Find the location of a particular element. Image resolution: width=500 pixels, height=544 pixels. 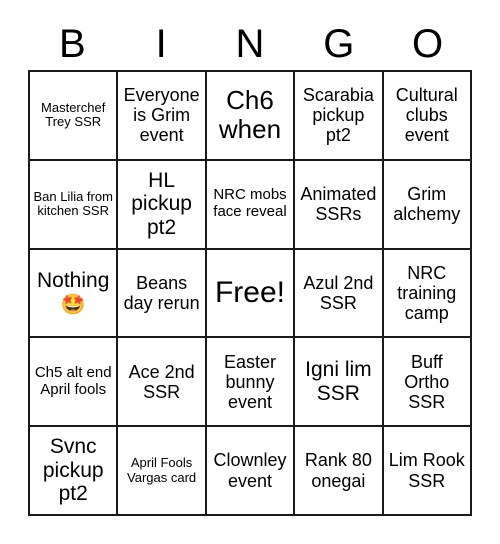

bingo-cell-n1: Ch6 when is located at coordinates (251, 116).